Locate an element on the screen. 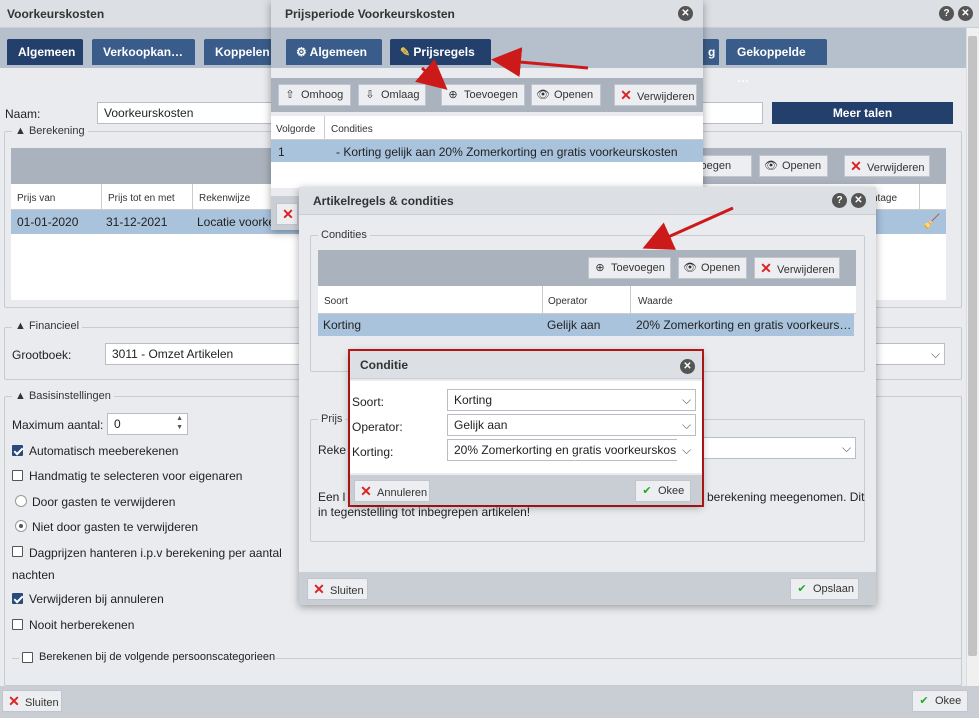  annotation-arrows is located at coordinates (574, 148).